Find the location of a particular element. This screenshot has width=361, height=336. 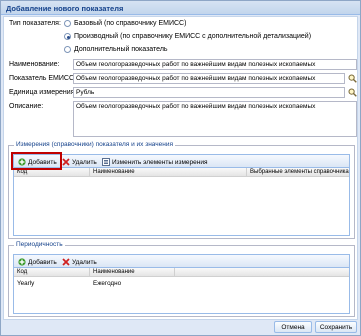

column-header-selected: Выбранные элементы справочника is located at coordinates (299, 172).